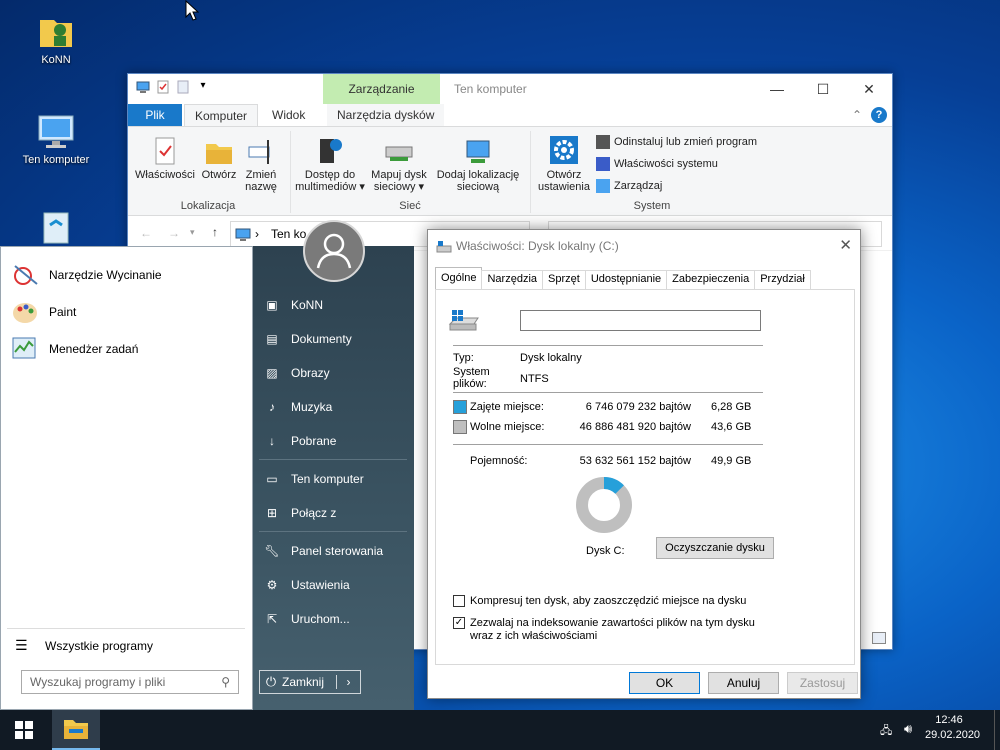  Describe the element at coordinates (500, 730) in the screenshot. I see `taskbar: 🖧︎ 🔊︎ 12:46 29.02.2020` at that location.